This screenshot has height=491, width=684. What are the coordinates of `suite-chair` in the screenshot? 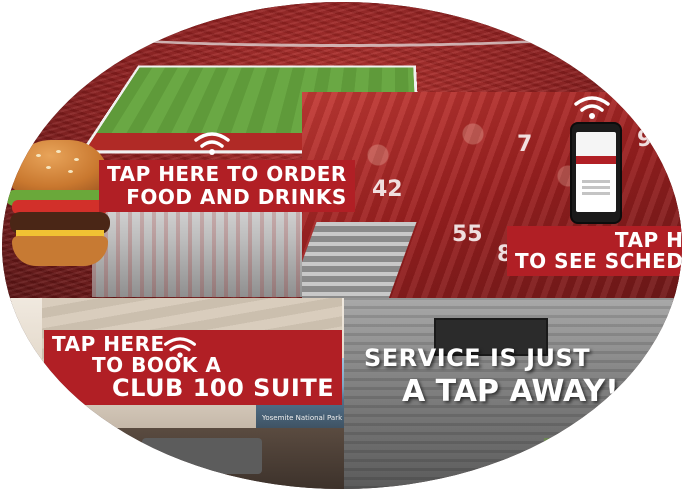 It's located at (102, 463).